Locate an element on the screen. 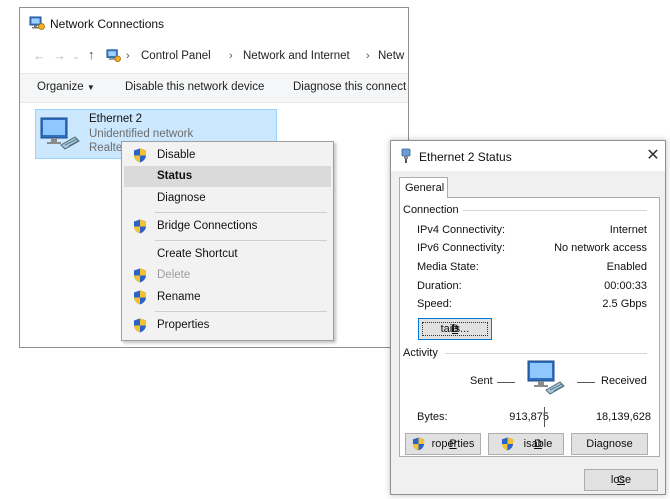 The height and width of the screenshot is (499, 670). speed-value: 2.5 Gbps is located at coordinates (624, 304).